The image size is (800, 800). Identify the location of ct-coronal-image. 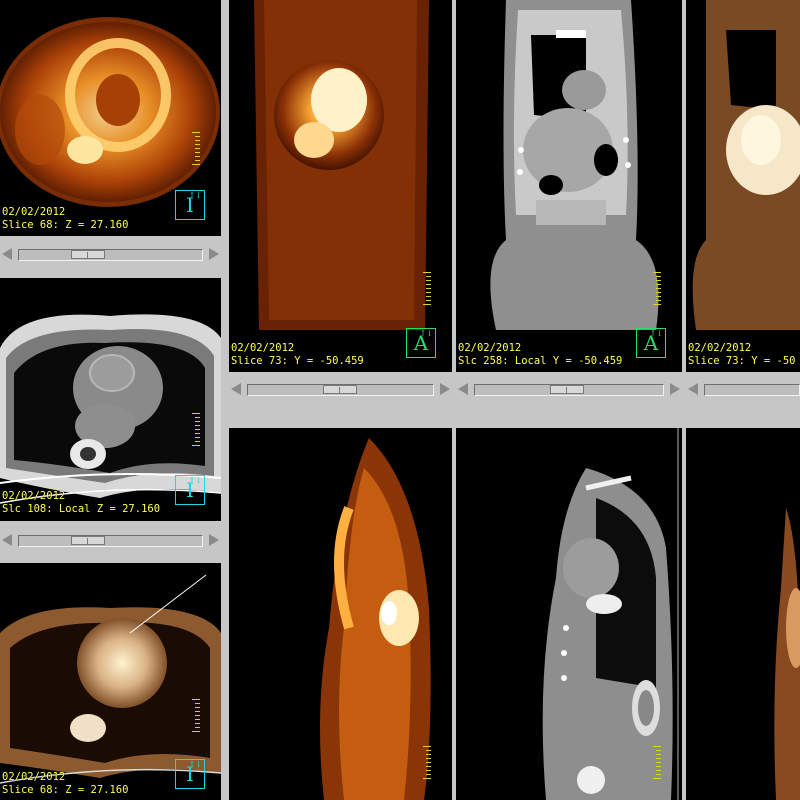
(574, 165).